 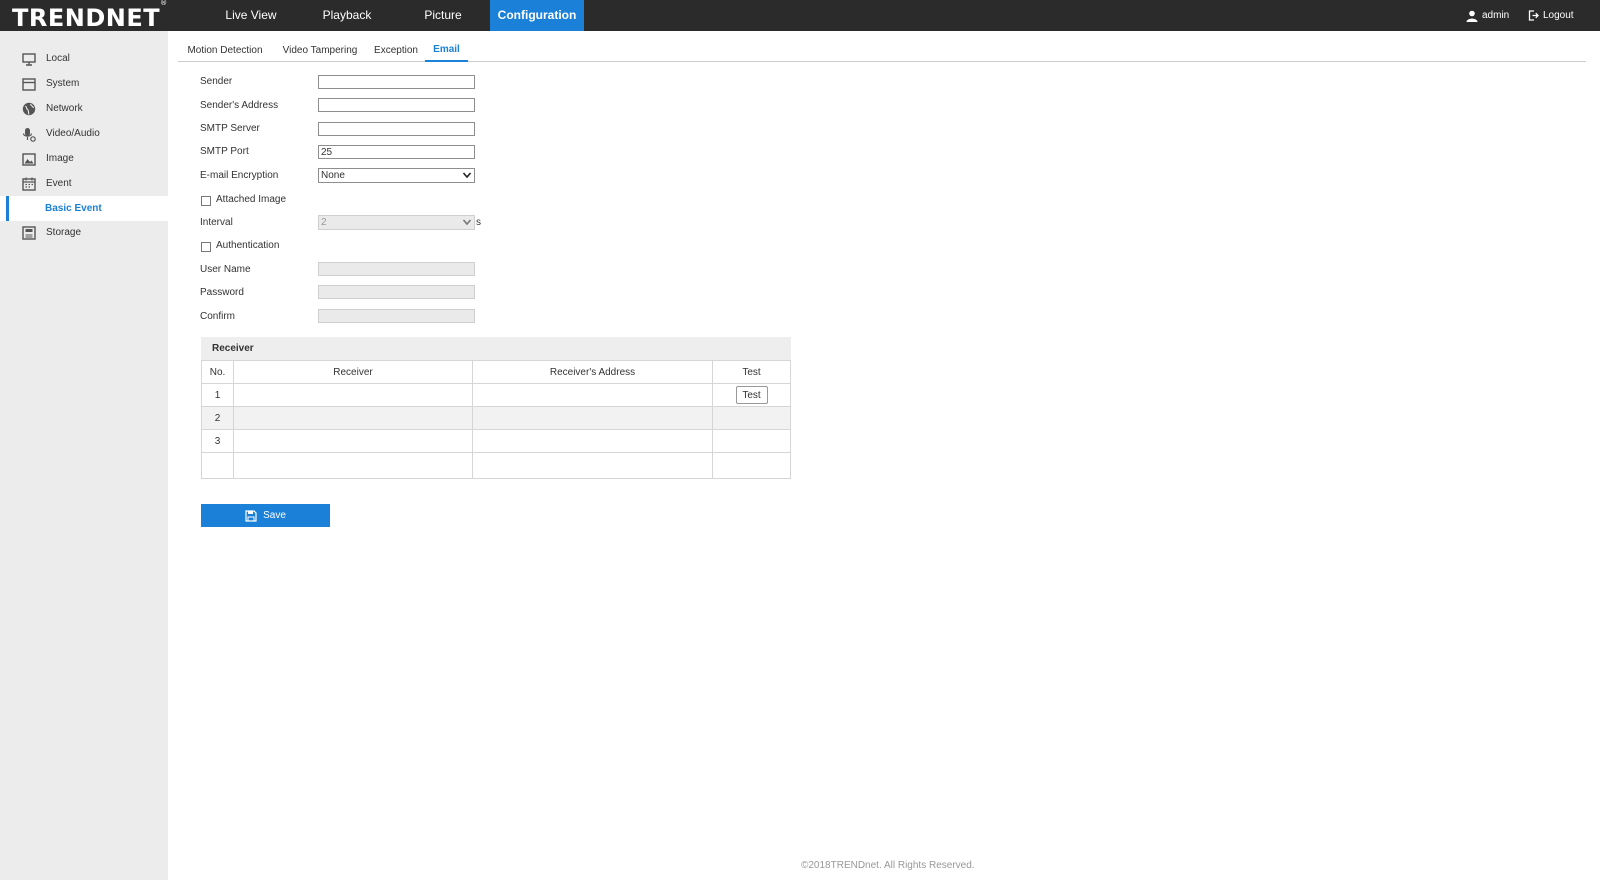 I want to click on password-input, so click(x=396, y=292).